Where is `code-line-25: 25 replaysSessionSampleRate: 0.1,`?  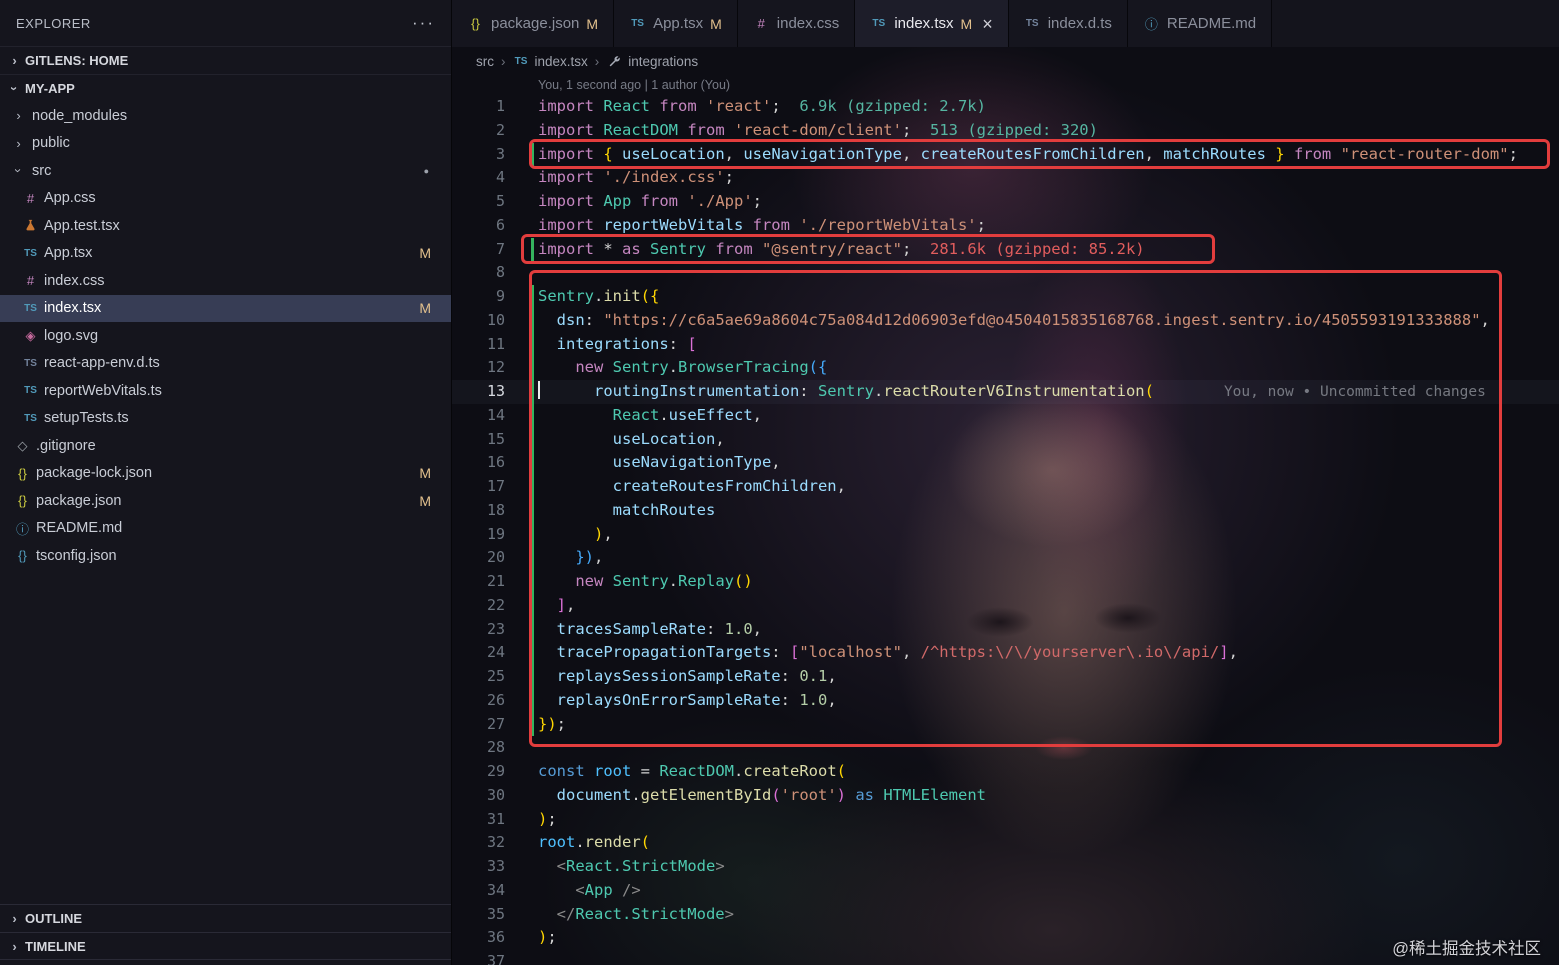
code-line-25: 25 replaysSessionSampleRate: 0.1, is located at coordinates (1005, 677).